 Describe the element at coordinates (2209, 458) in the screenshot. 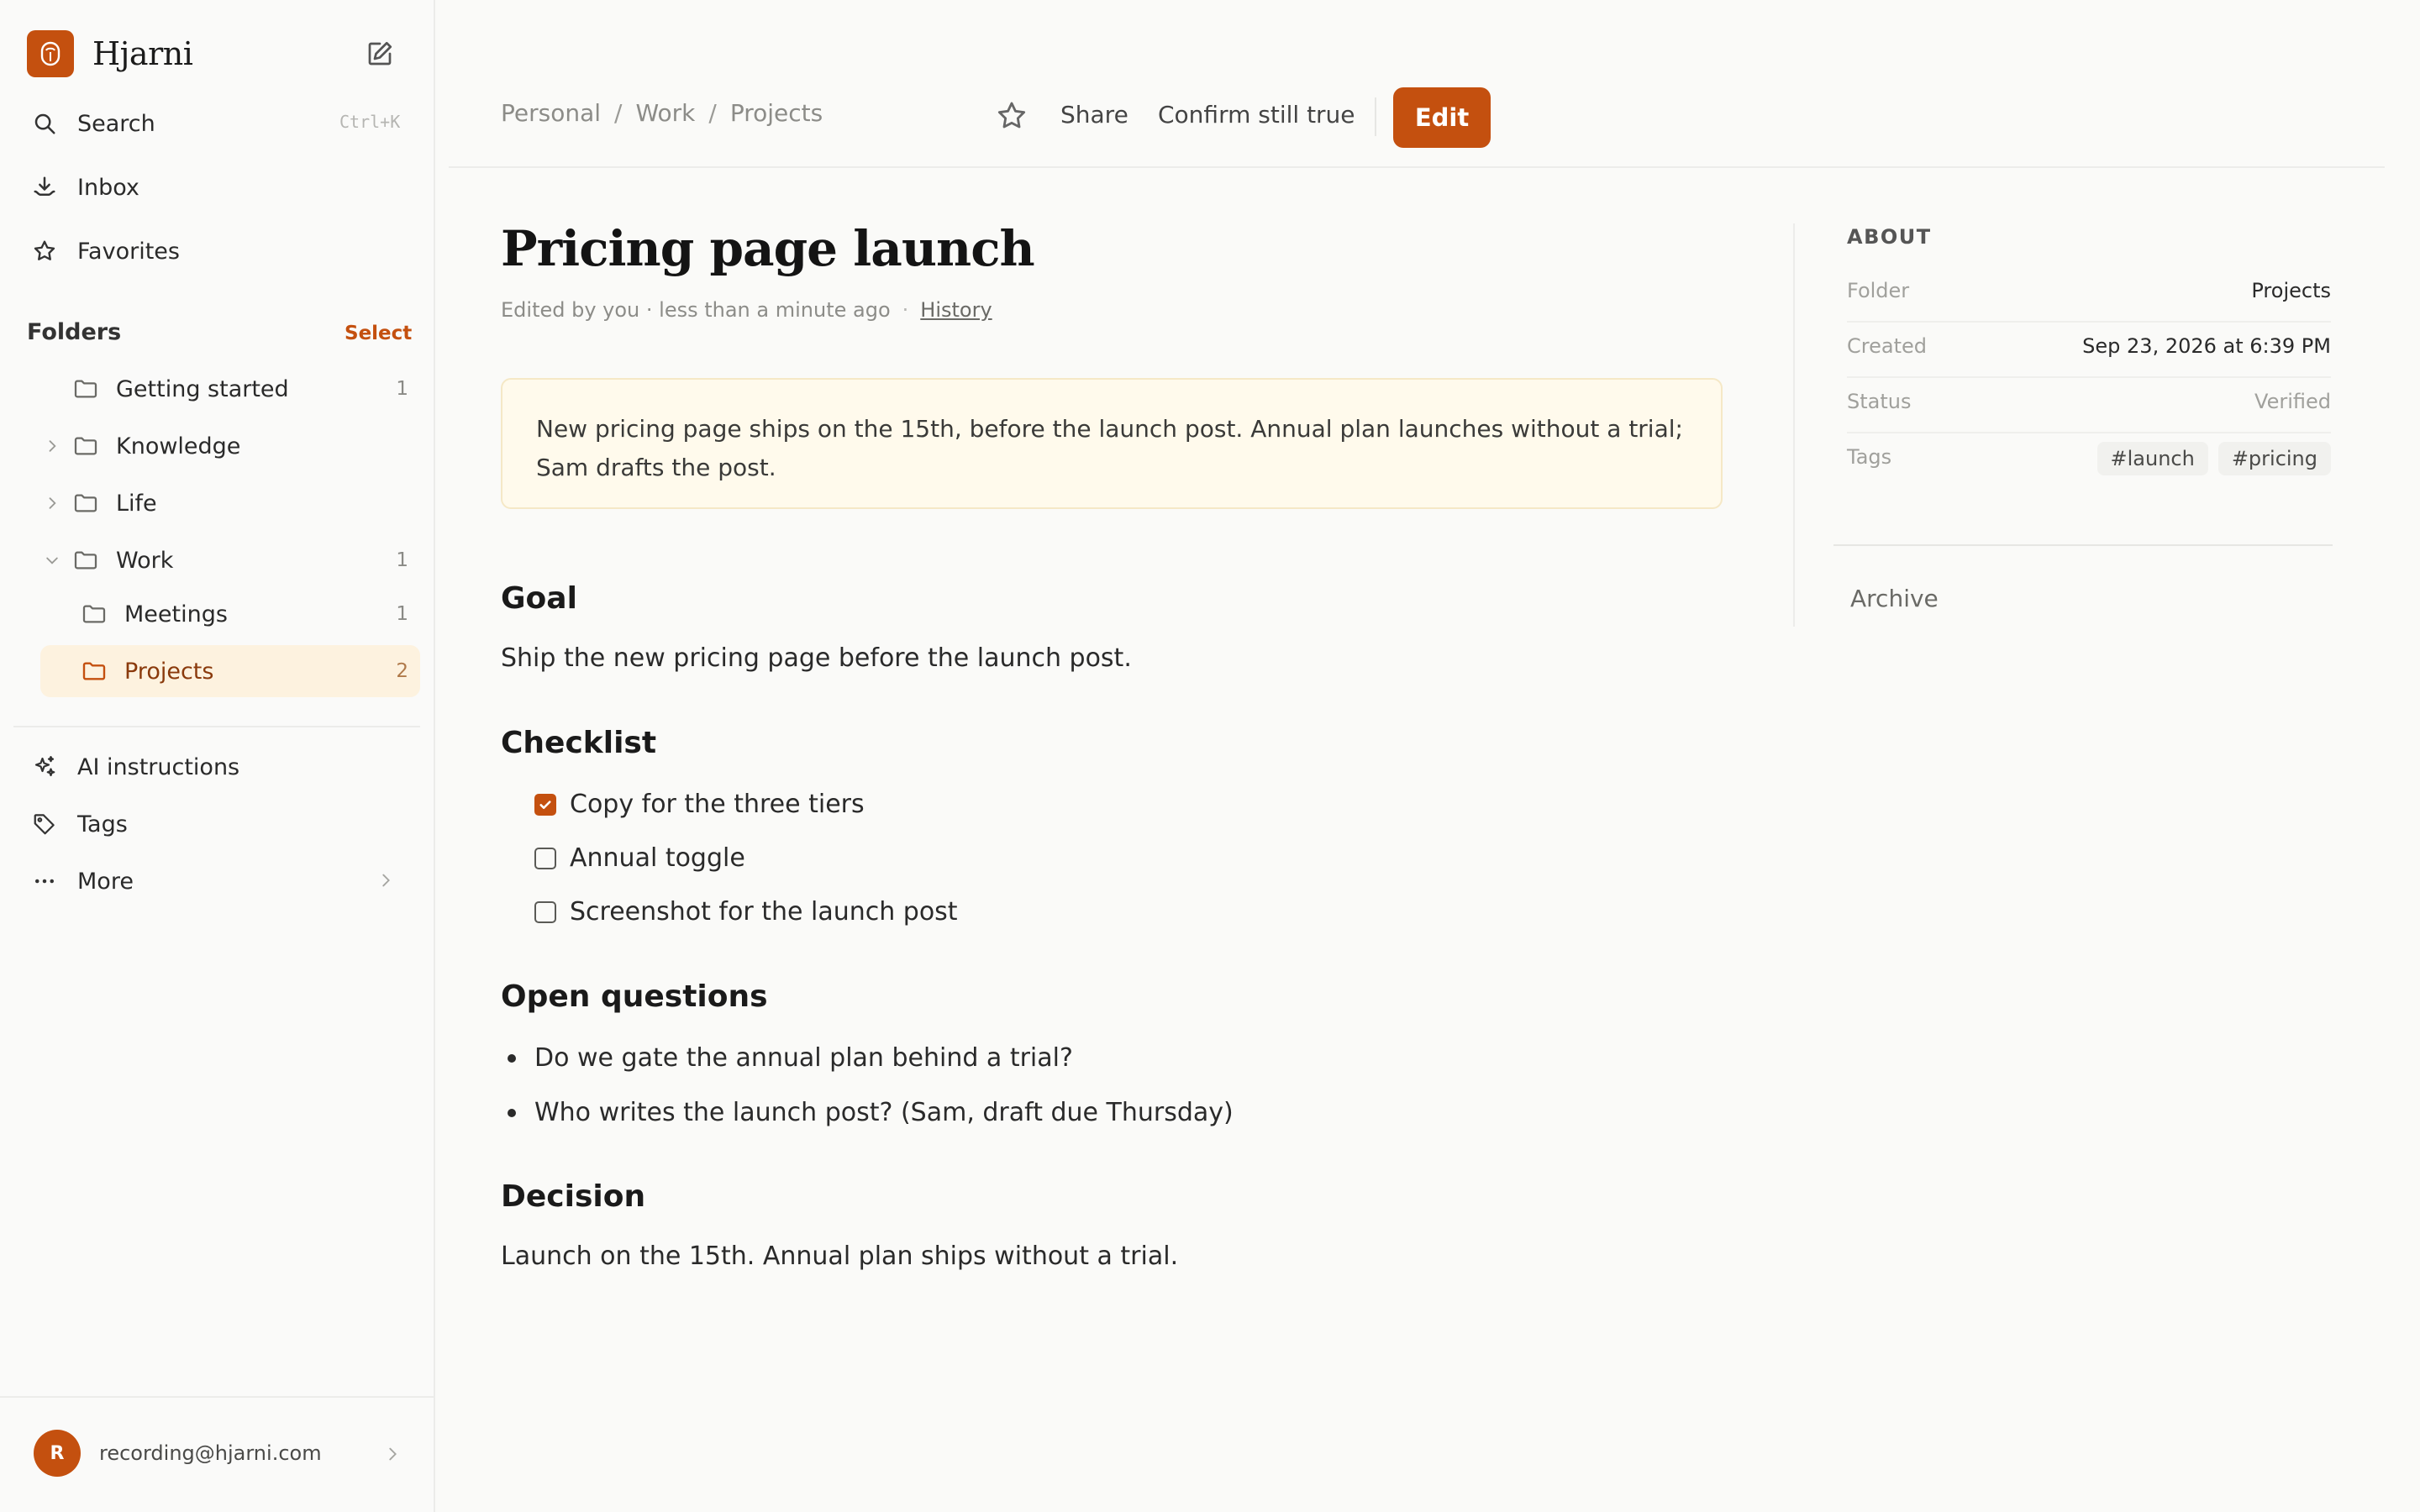

I see `tag-list: #launch #pricing` at that location.